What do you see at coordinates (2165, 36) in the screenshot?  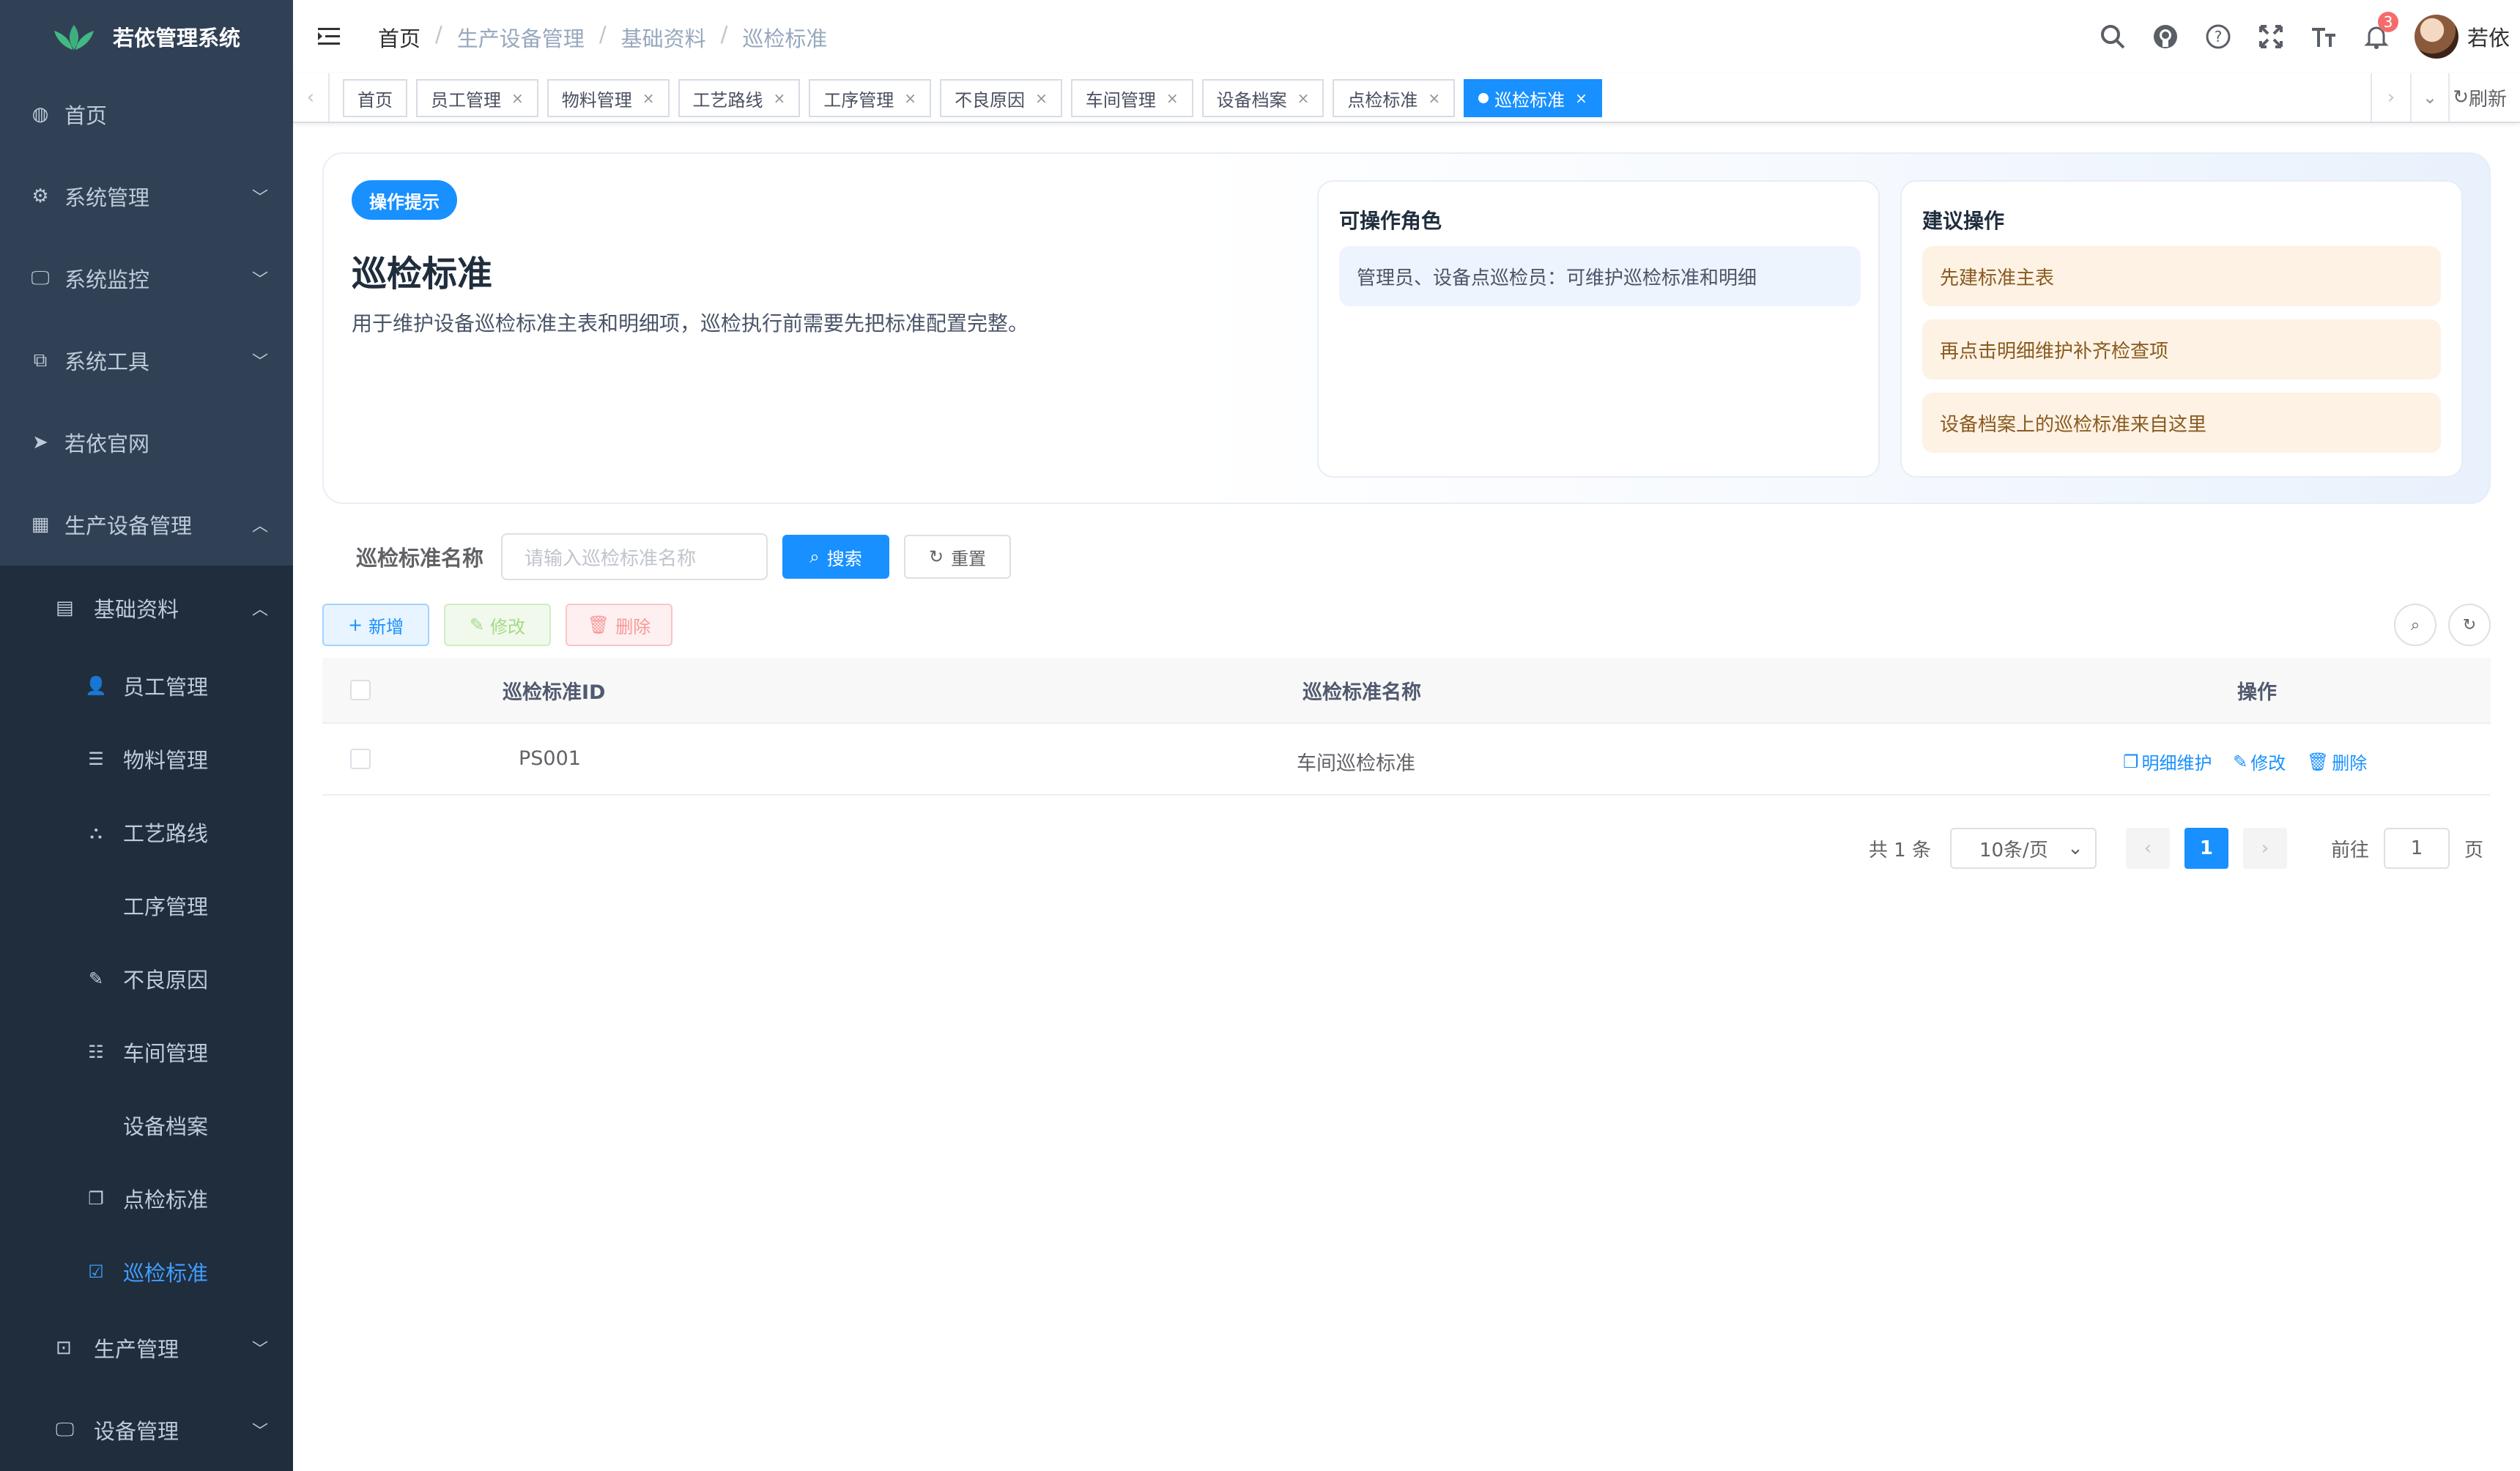 I see `github-icon` at bounding box center [2165, 36].